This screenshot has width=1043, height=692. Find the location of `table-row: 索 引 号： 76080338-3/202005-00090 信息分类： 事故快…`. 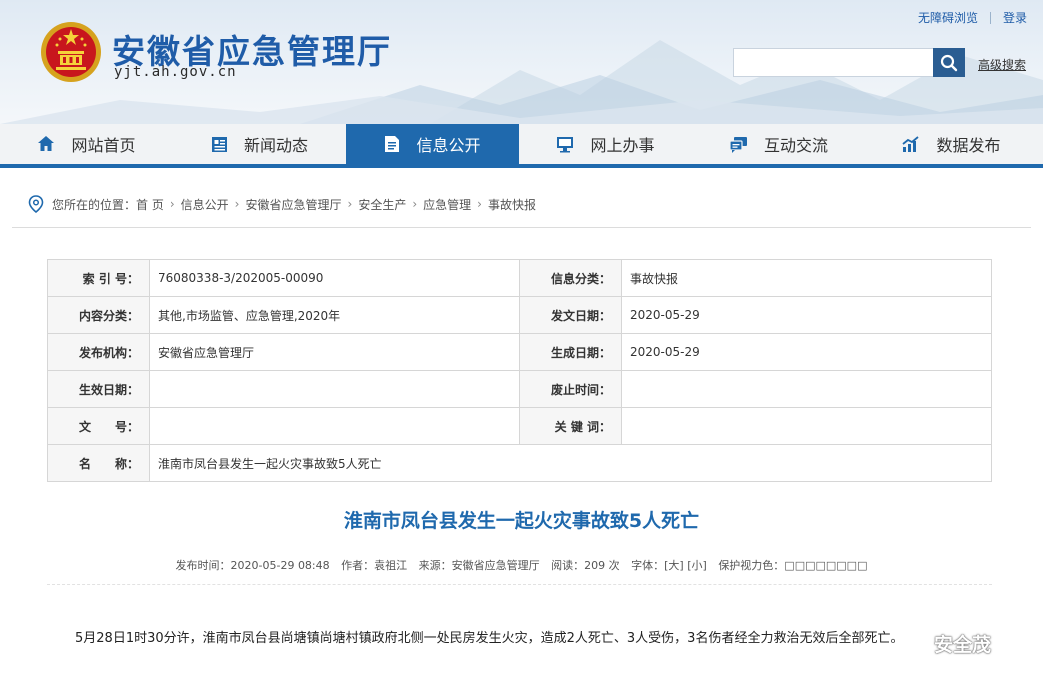

table-row: 索 引 号： 76080338-3/202005-00090 信息分类： 事故快… is located at coordinates (519, 278).